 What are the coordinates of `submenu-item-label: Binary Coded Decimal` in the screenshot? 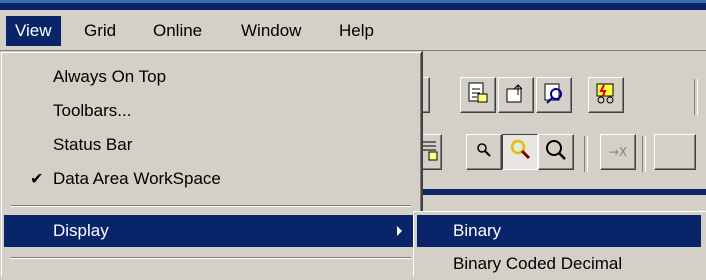 It's located at (538, 263).